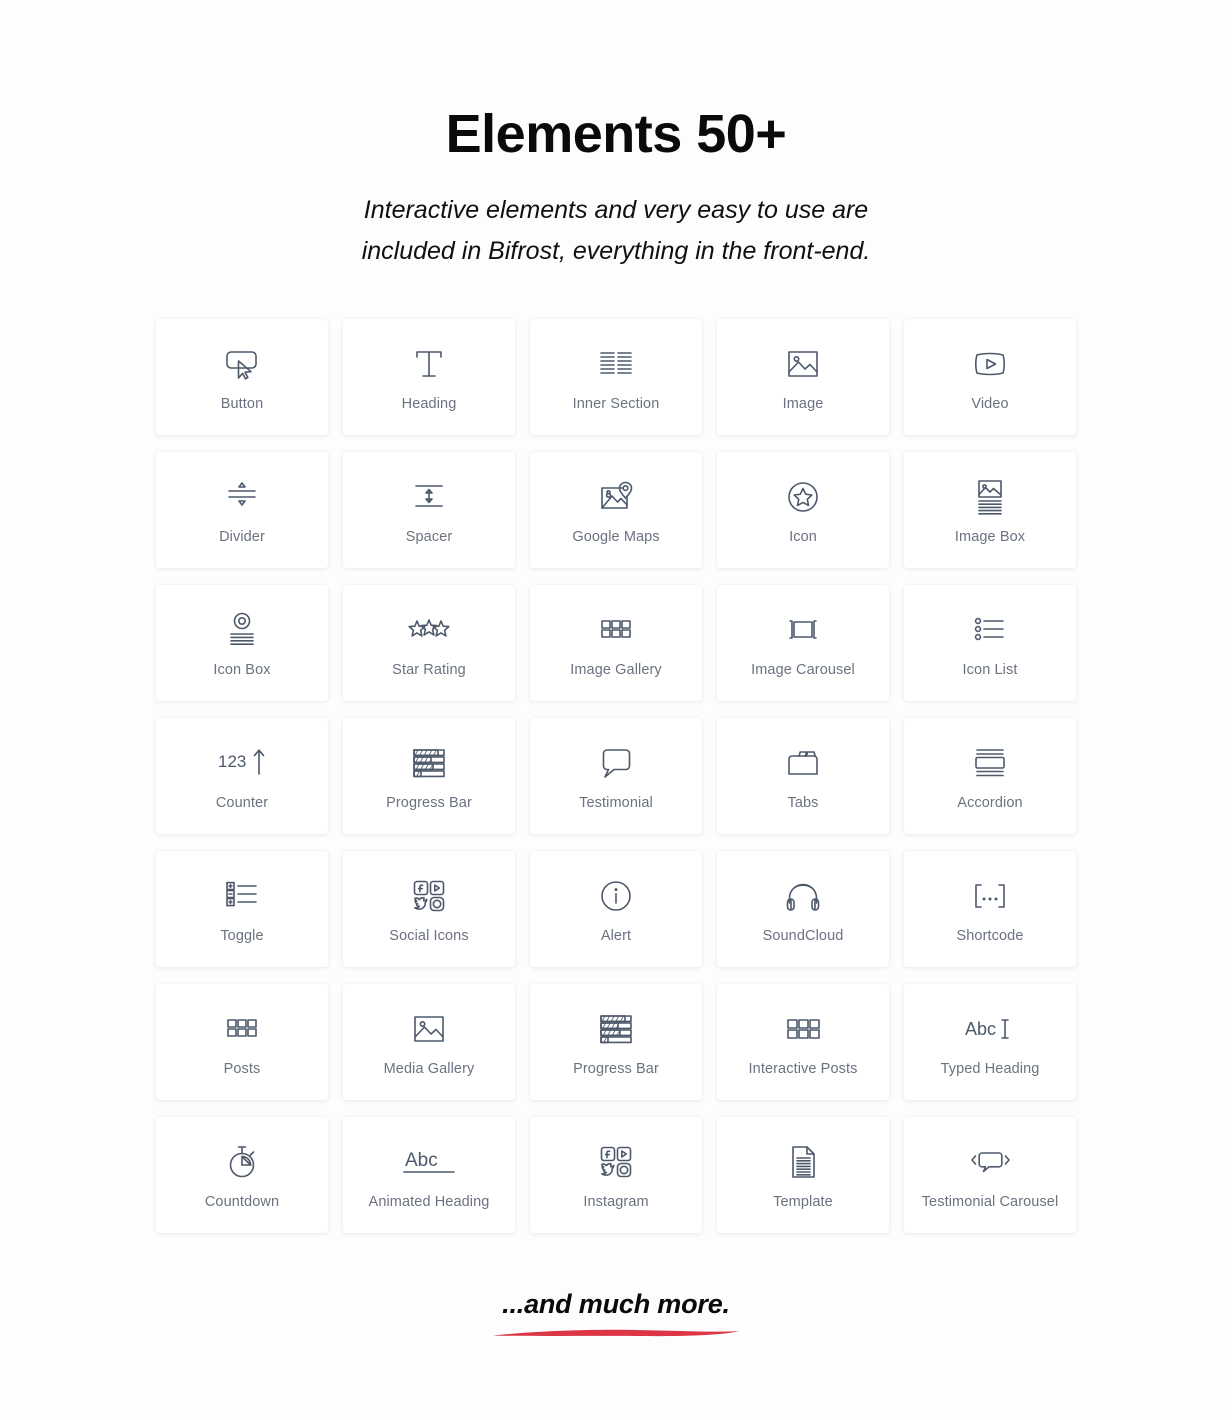  I want to click on svg-text: 123, so click(232, 761).